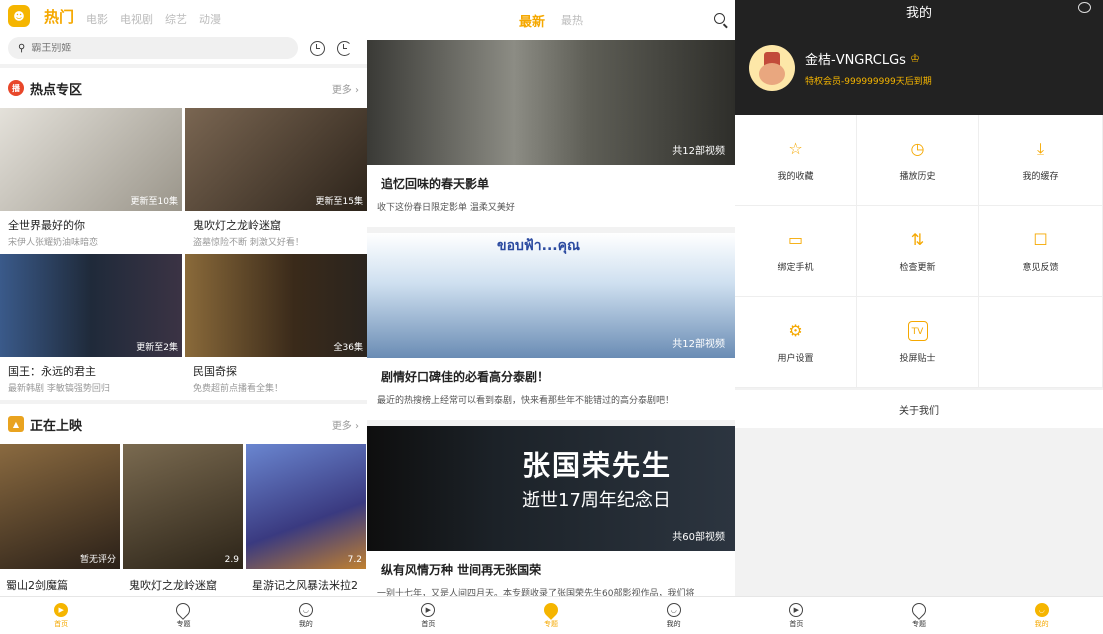  I want to click on video-card: 更新至2集 国王：永远的君主 最新韩剧 李敏镐强势回归, so click(91, 324).